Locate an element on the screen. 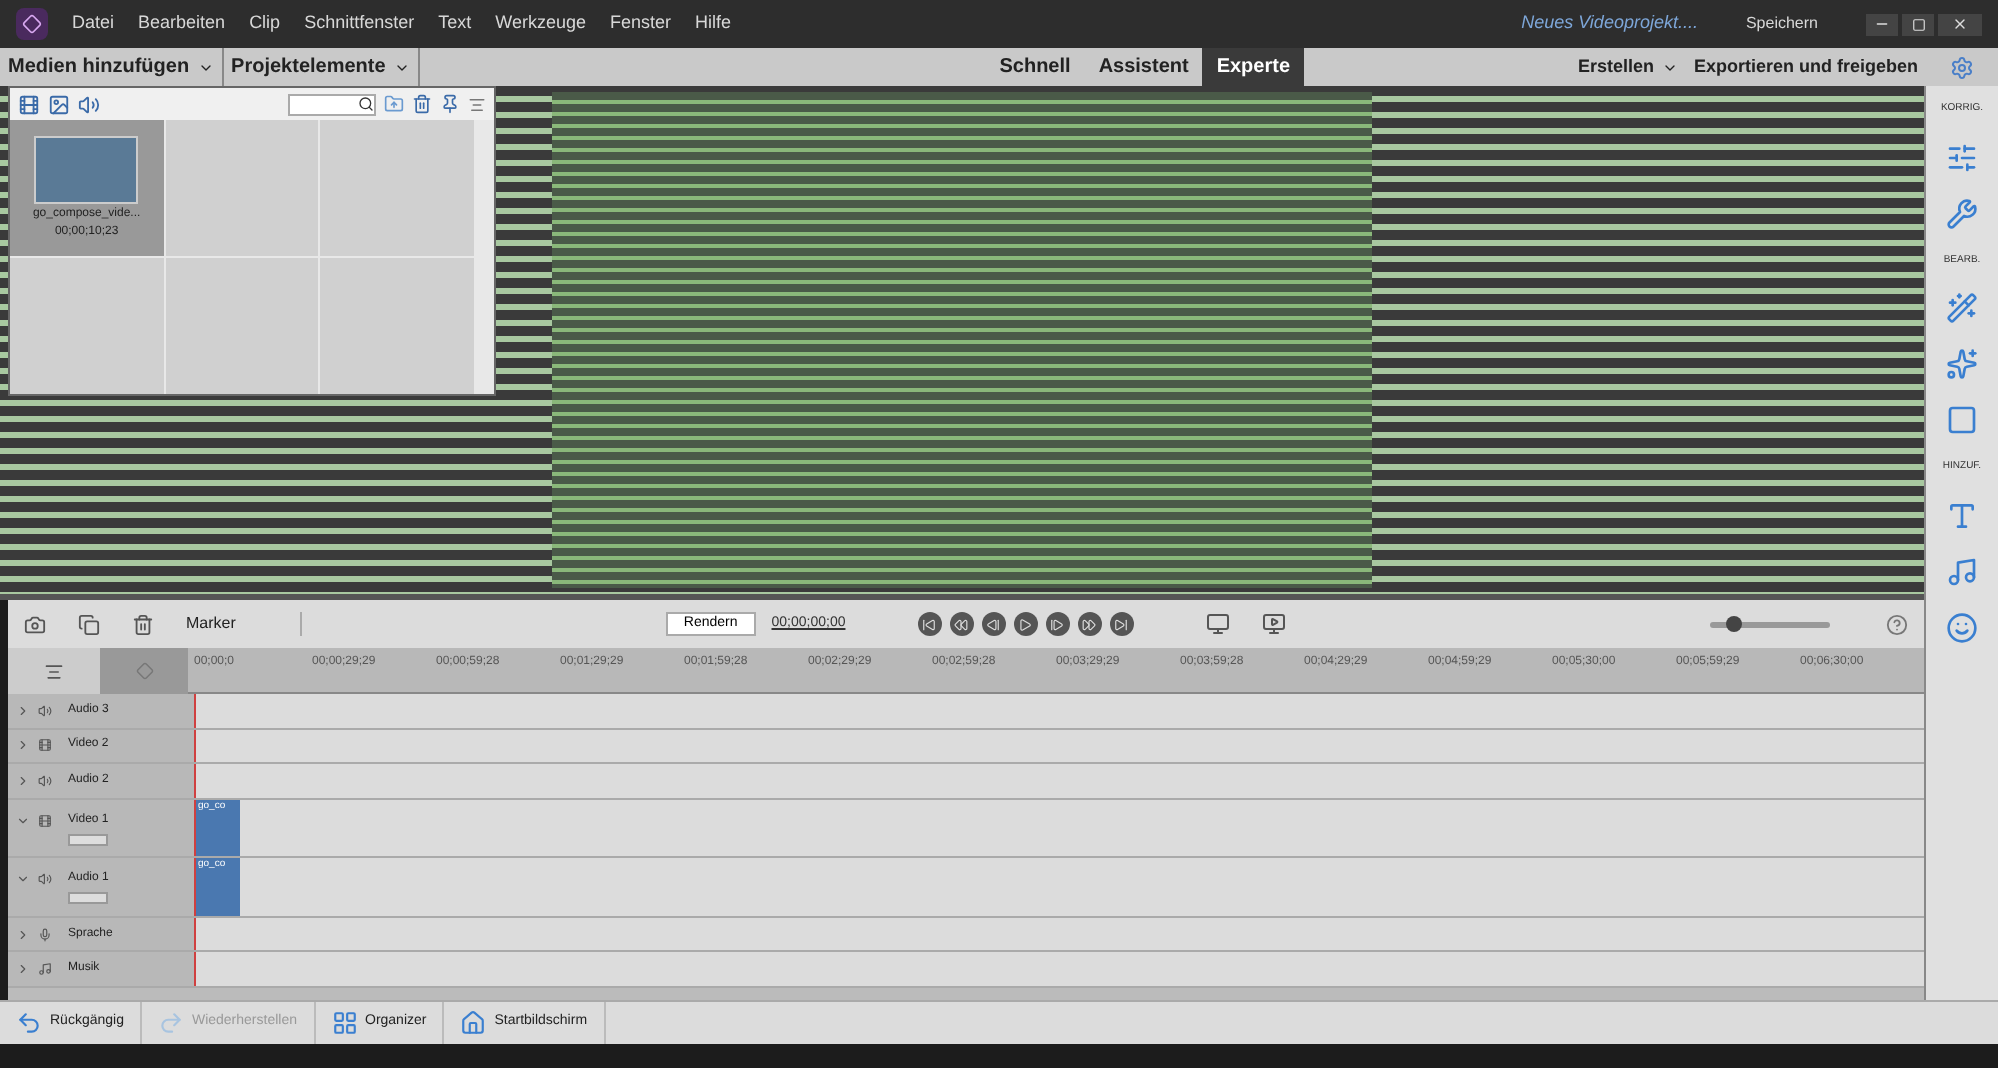  zoom-slider is located at coordinates (1770, 624).